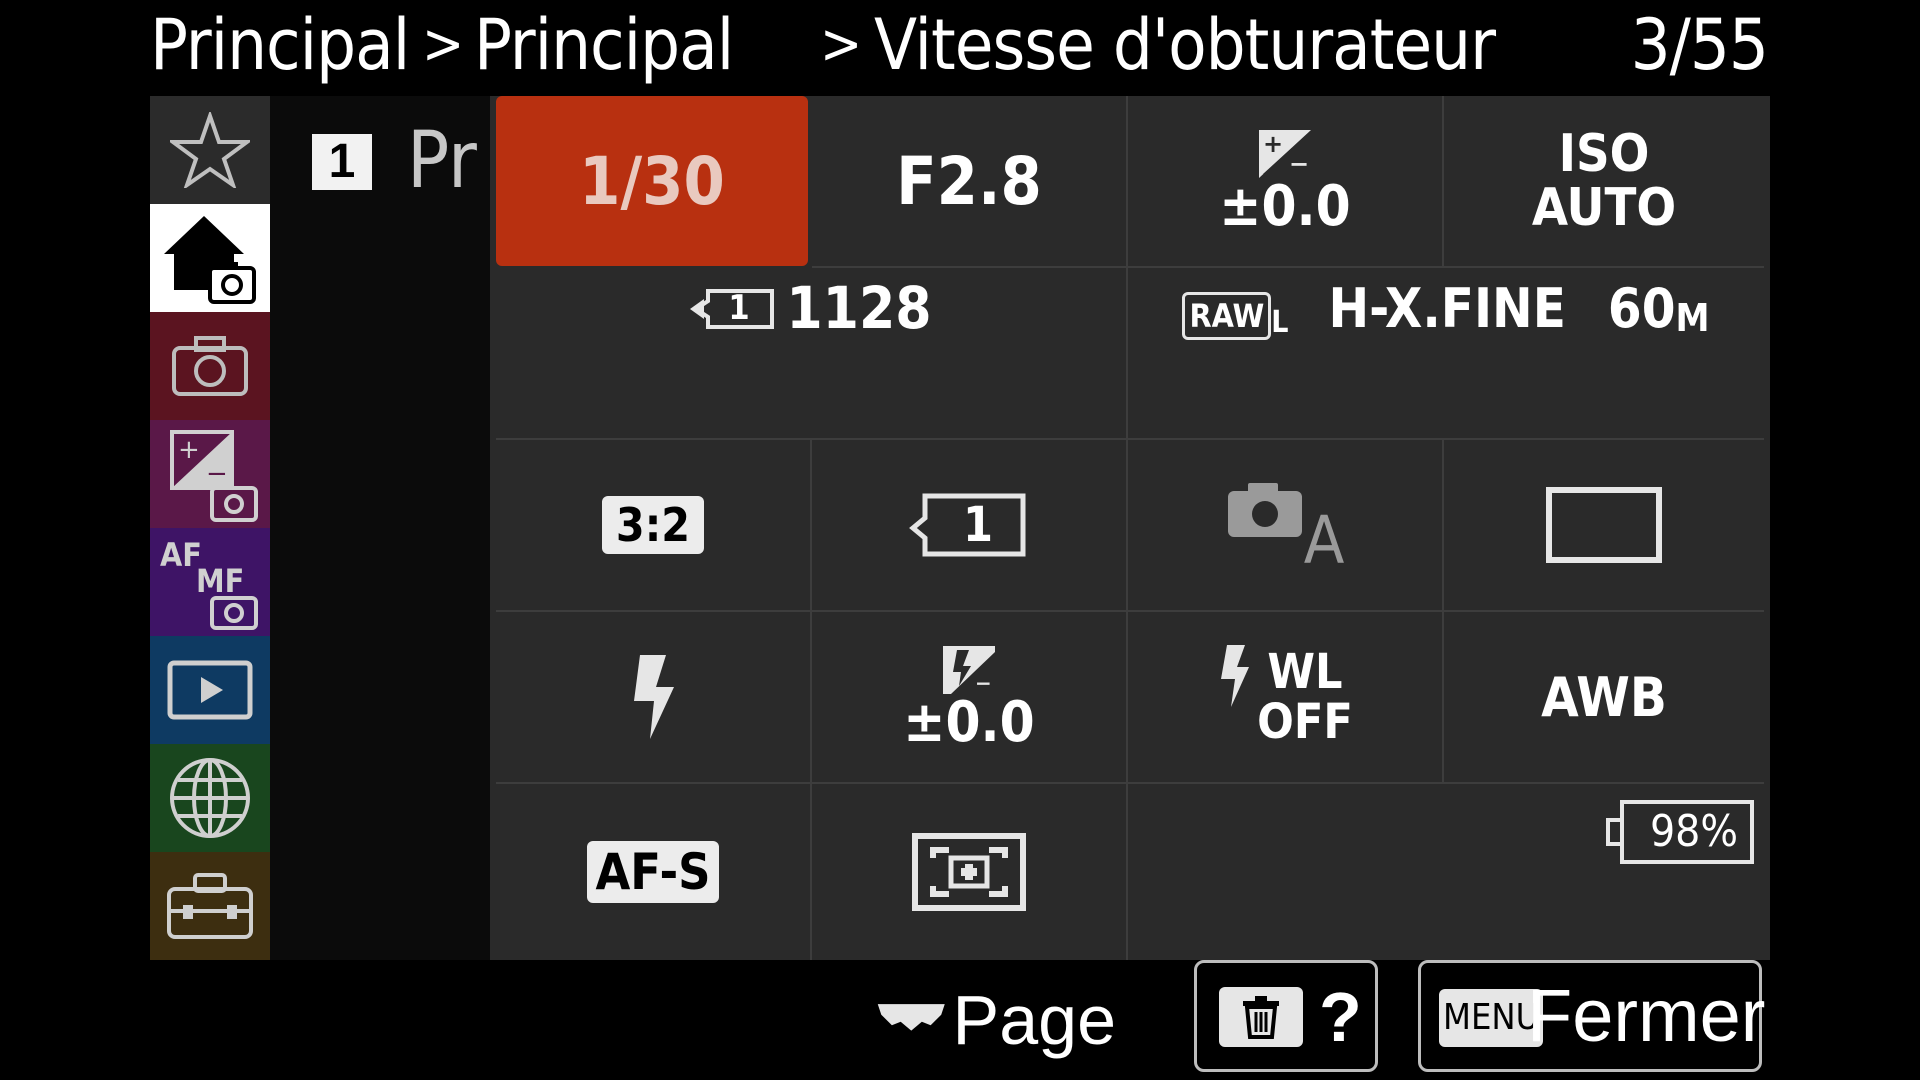  I want to click on menu-tab-sidebar: + − AF MF, so click(210, 528).